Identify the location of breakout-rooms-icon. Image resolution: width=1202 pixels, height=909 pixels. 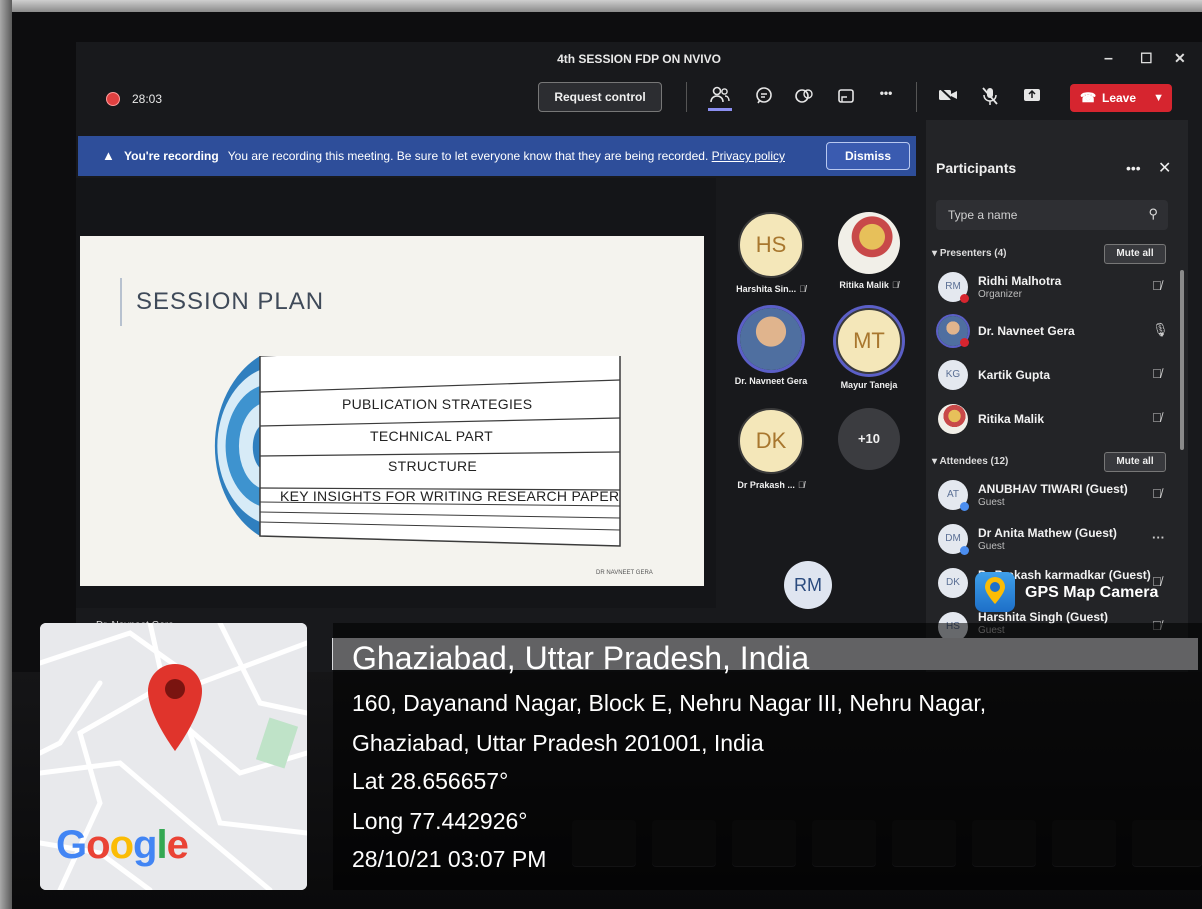
(846, 97).